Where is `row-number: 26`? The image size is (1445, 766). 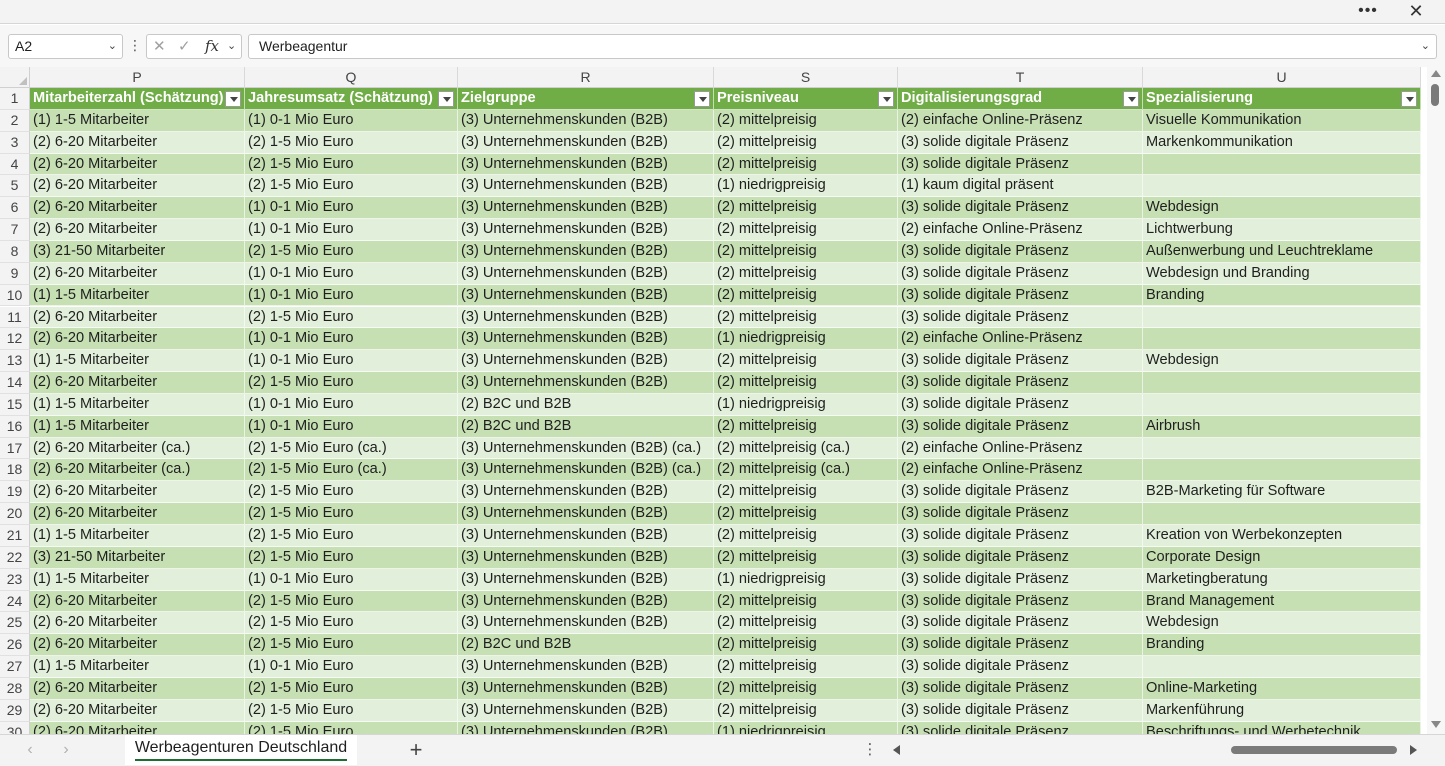 row-number: 26 is located at coordinates (15, 645).